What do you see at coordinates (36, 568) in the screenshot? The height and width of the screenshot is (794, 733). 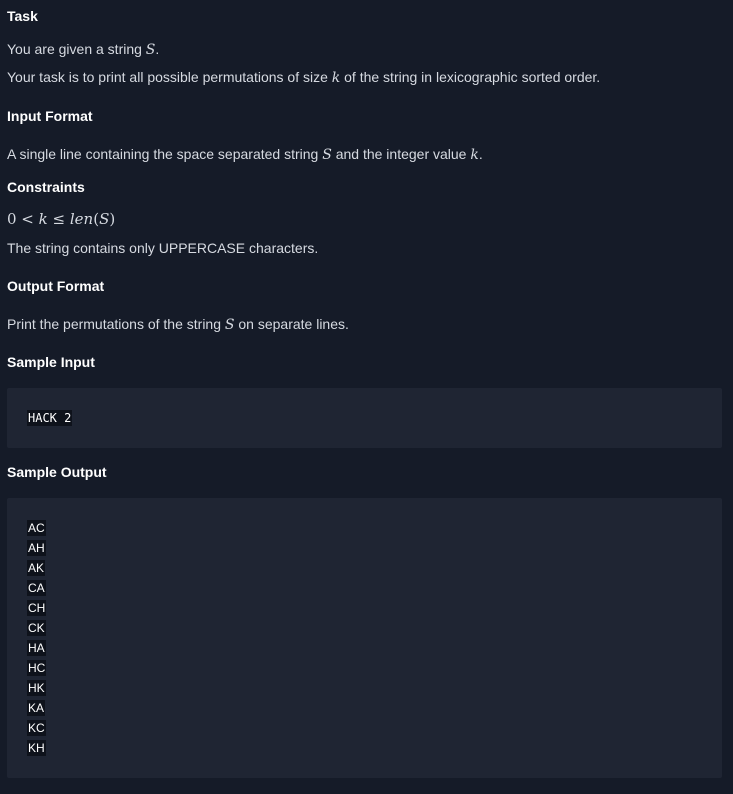 I see `sample-output-line: AK` at bounding box center [36, 568].